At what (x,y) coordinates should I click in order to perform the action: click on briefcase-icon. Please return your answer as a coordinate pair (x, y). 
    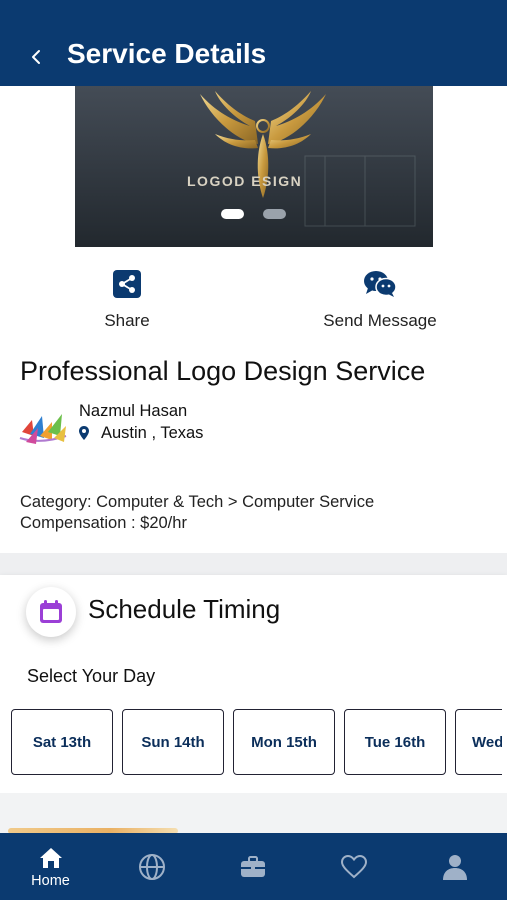
    Looking at the image, I should click on (252, 866).